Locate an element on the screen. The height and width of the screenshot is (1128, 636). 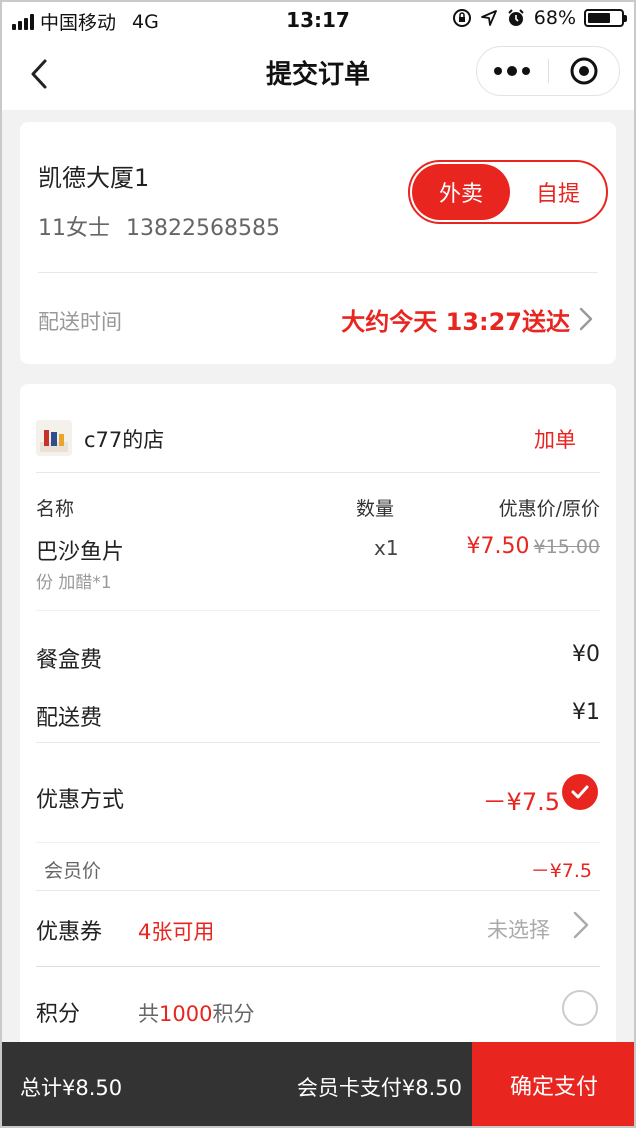
shop-logo is located at coordinates (54, 438).